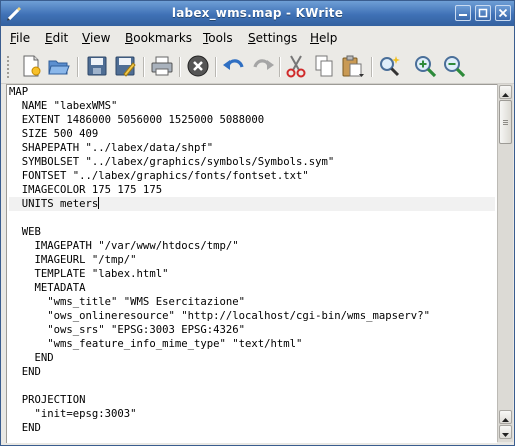 Image resolution: width=515 pixels, height=446 pixels. What do you see at coordinates (505, 435) in the screenshot?
I see `arrow-down-icon` at bounding box center [505, 435].